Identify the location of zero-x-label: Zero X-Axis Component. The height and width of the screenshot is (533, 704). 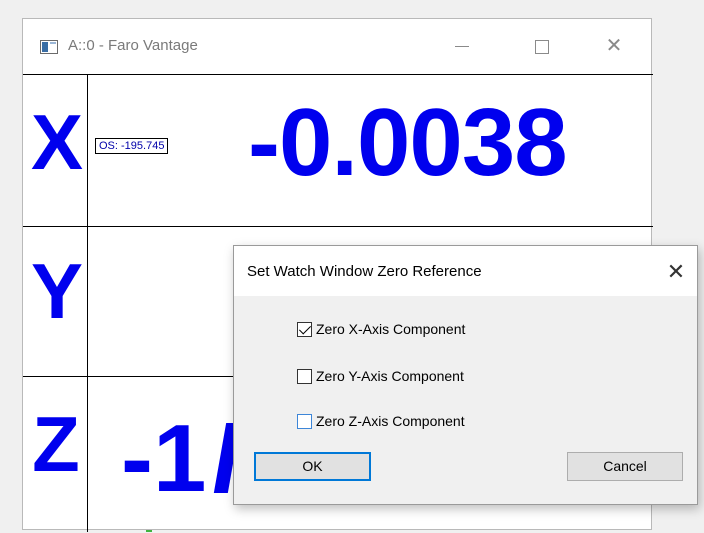
(390, 329).